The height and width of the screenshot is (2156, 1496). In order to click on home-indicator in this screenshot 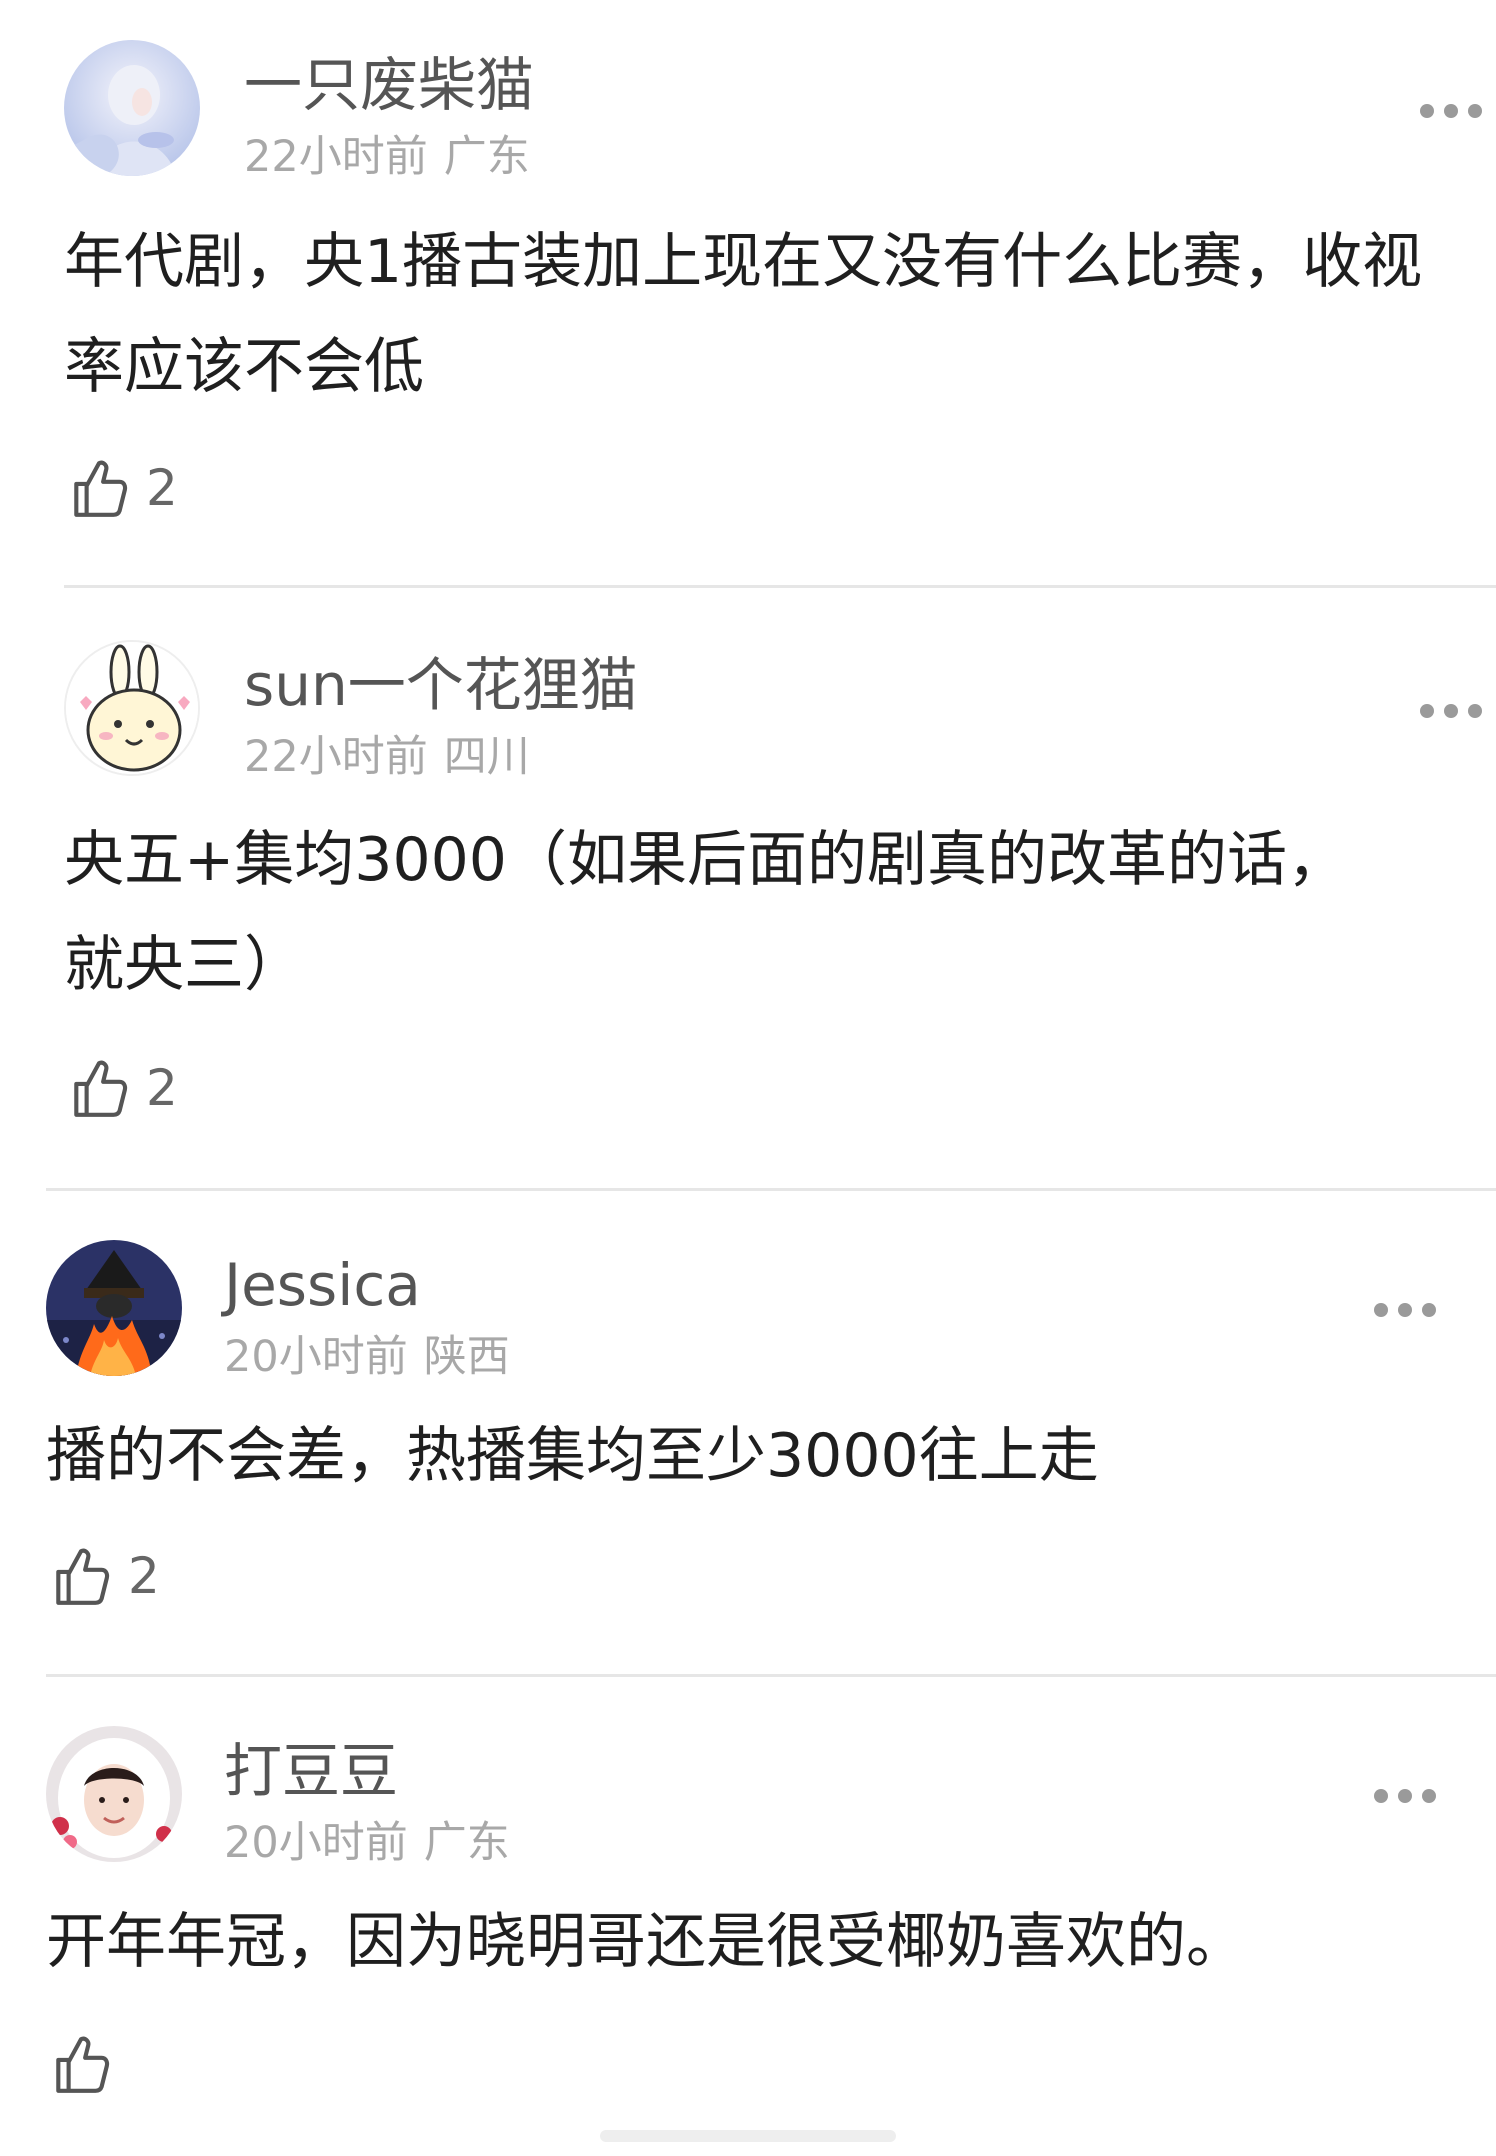, I will do `click(748, 2136)`.